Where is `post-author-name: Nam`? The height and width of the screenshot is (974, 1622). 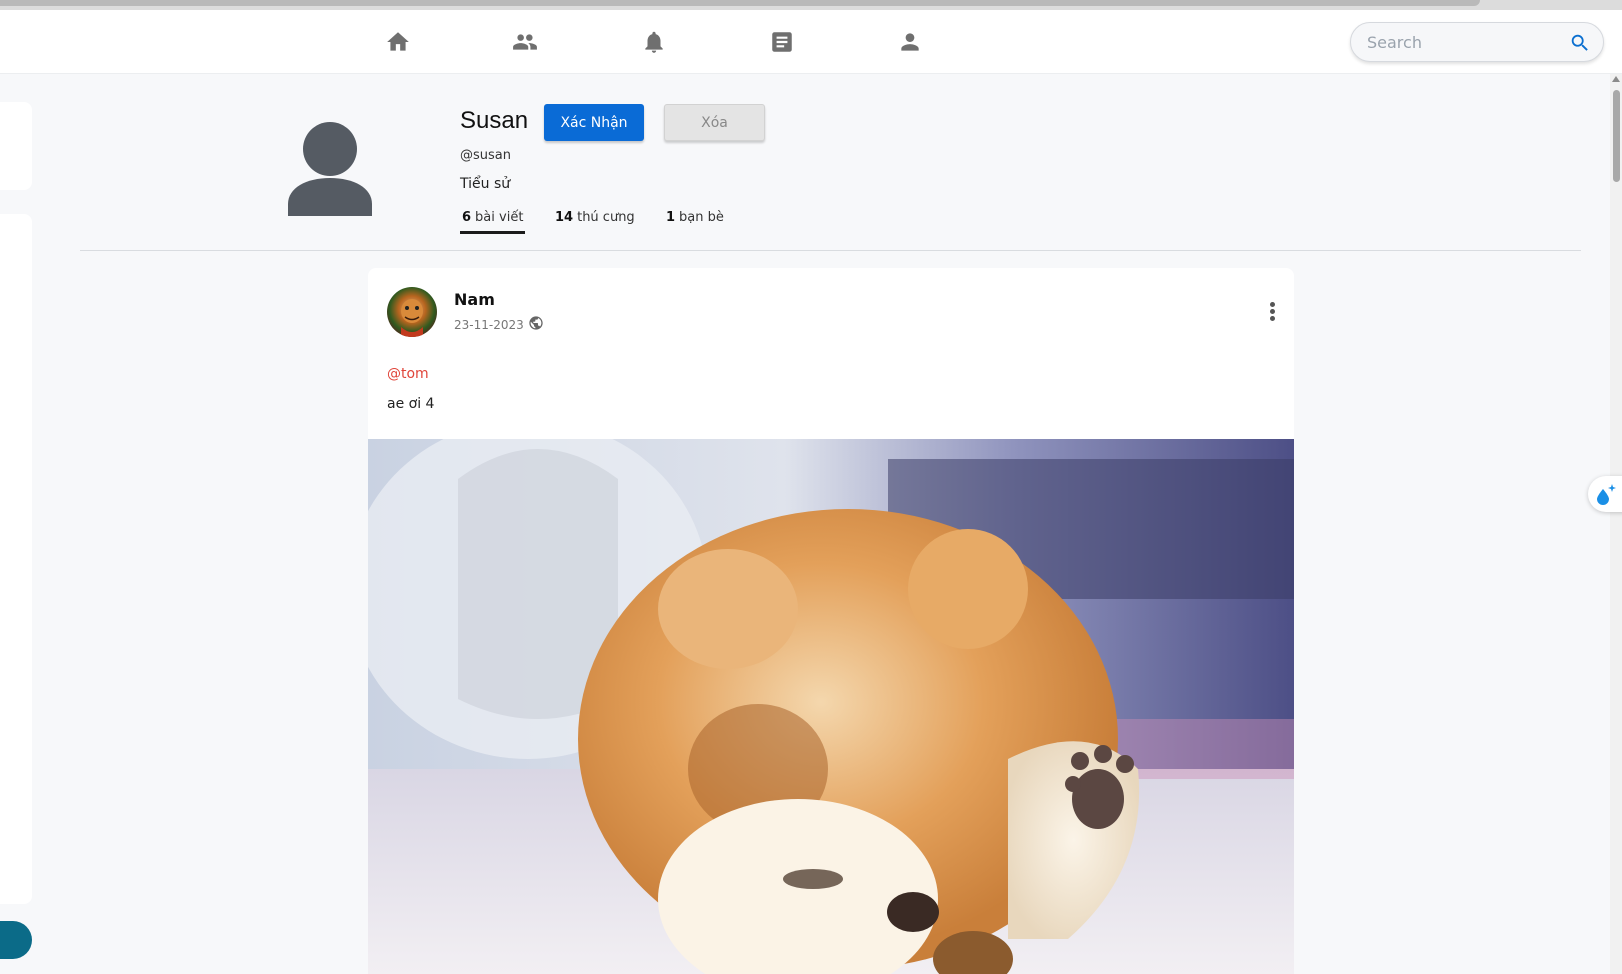 post-author-name: Nam is located at coordinates (474, 299).